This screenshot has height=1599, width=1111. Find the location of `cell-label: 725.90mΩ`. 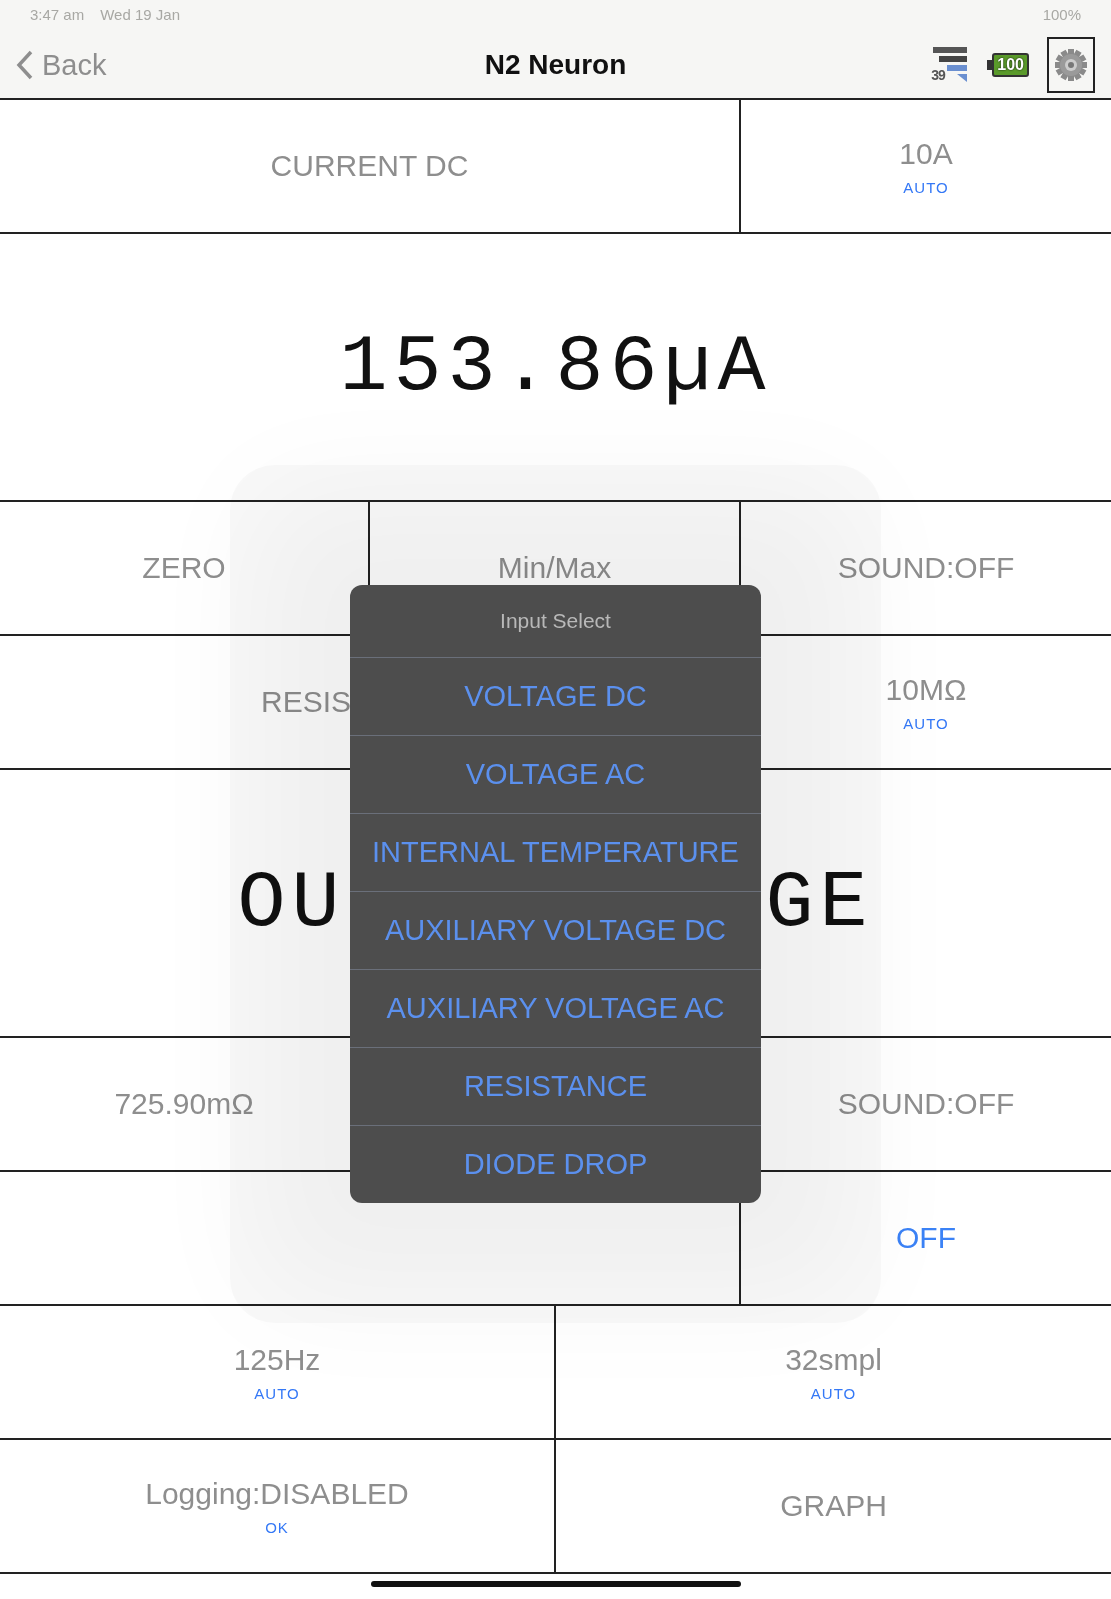

cell-label: 725.90mΩ is located at coordinates (184, 1104).